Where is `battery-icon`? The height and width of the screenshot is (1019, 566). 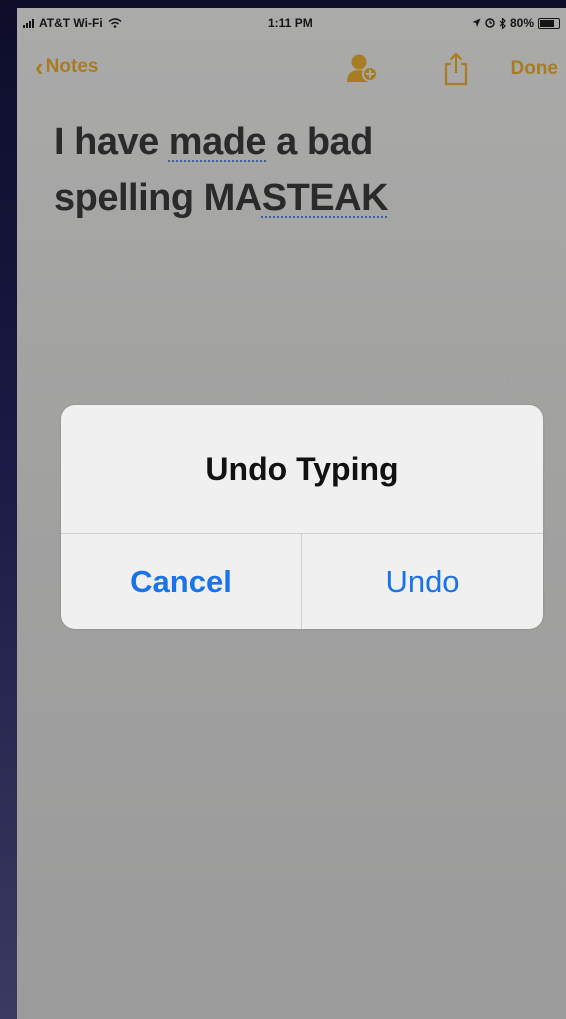 battery-icon is located at coordinates (549, 23).